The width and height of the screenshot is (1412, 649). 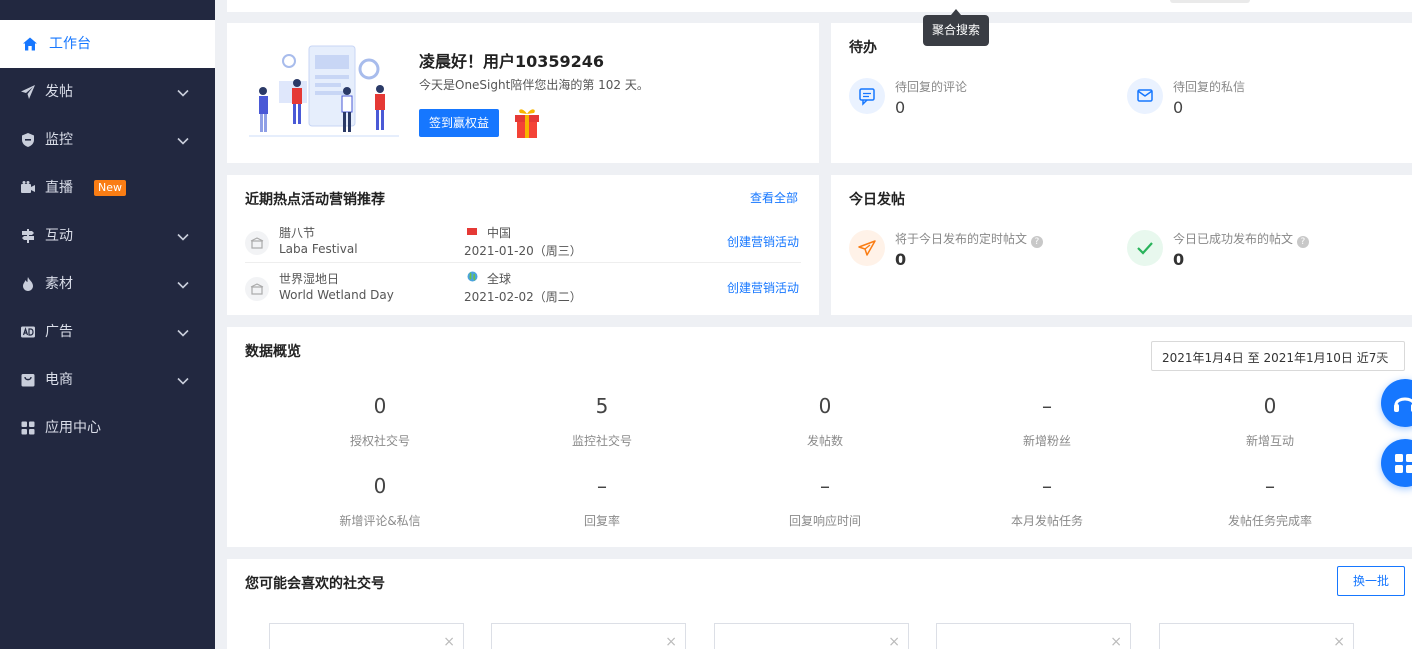 What do you see at coordinates (824, 441) in the screenshot?
I see `stat-label: 发帖数` at bounding box center [824, 441].